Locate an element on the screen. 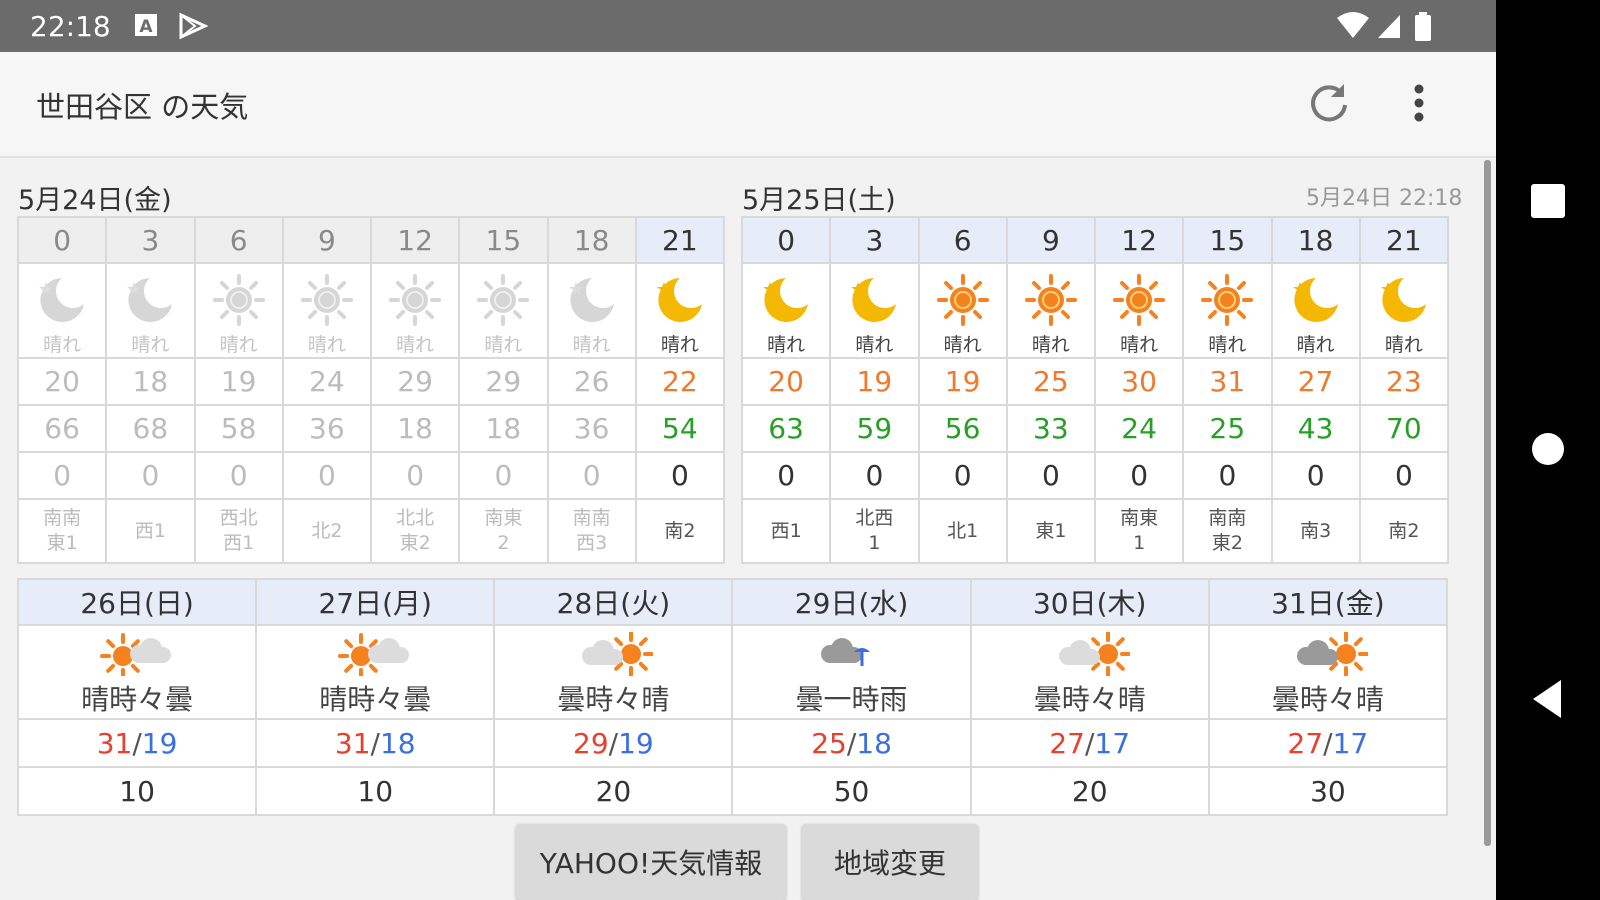 The width and height of the screenshot is (1600, 900). hour-header: 0 is located at coordinates (62, 240).